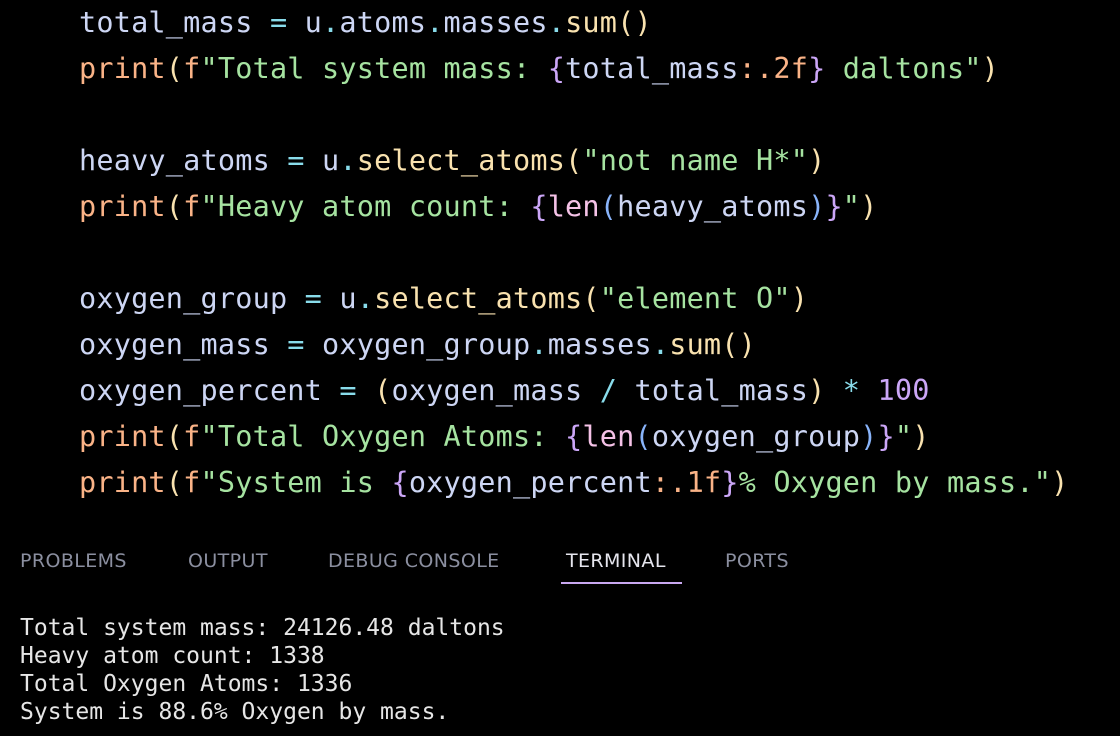  What do you see at coordinates (757, 561) in the screenshot?
I see `tab-ports: PORTS` at bounding box center [757, 561].